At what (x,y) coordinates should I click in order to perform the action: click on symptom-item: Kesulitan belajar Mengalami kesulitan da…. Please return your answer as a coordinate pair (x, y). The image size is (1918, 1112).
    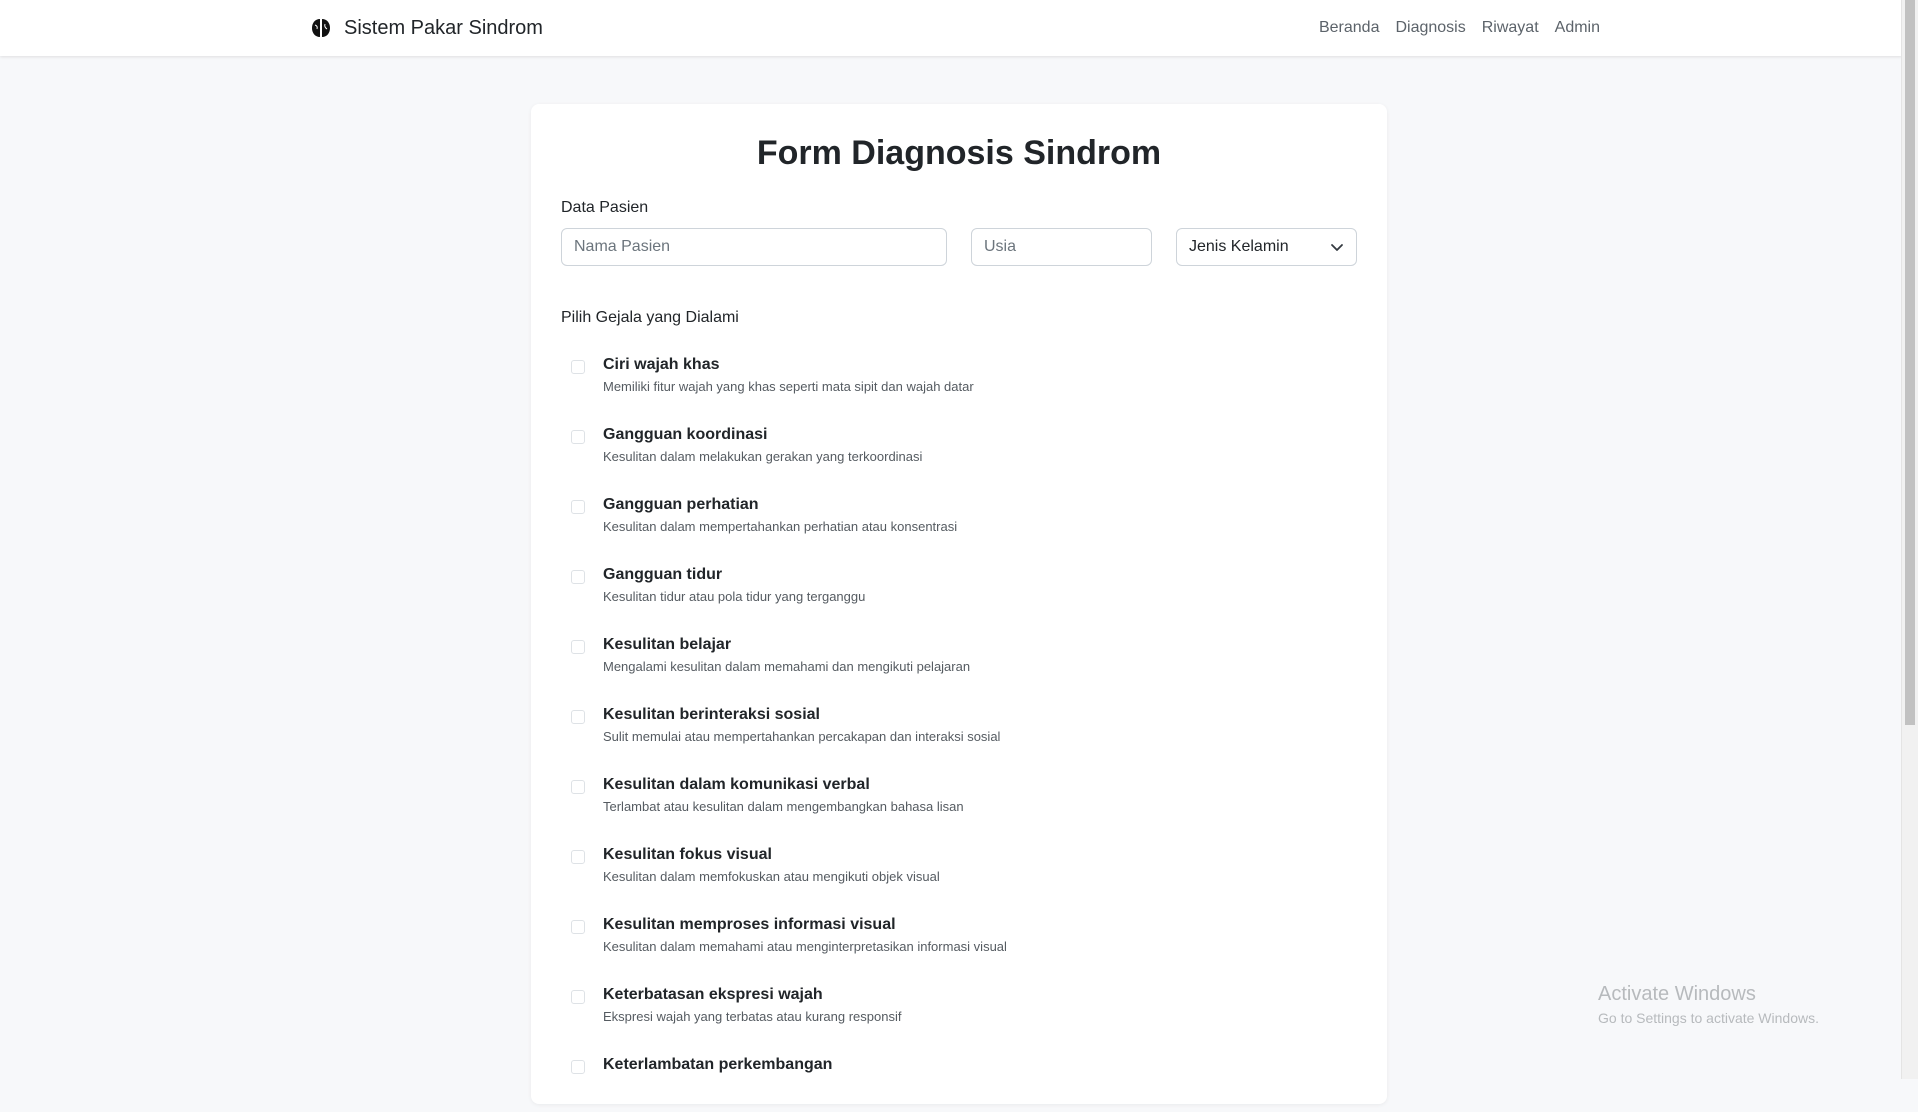
    Looking at the image, I should click on (951, 664).